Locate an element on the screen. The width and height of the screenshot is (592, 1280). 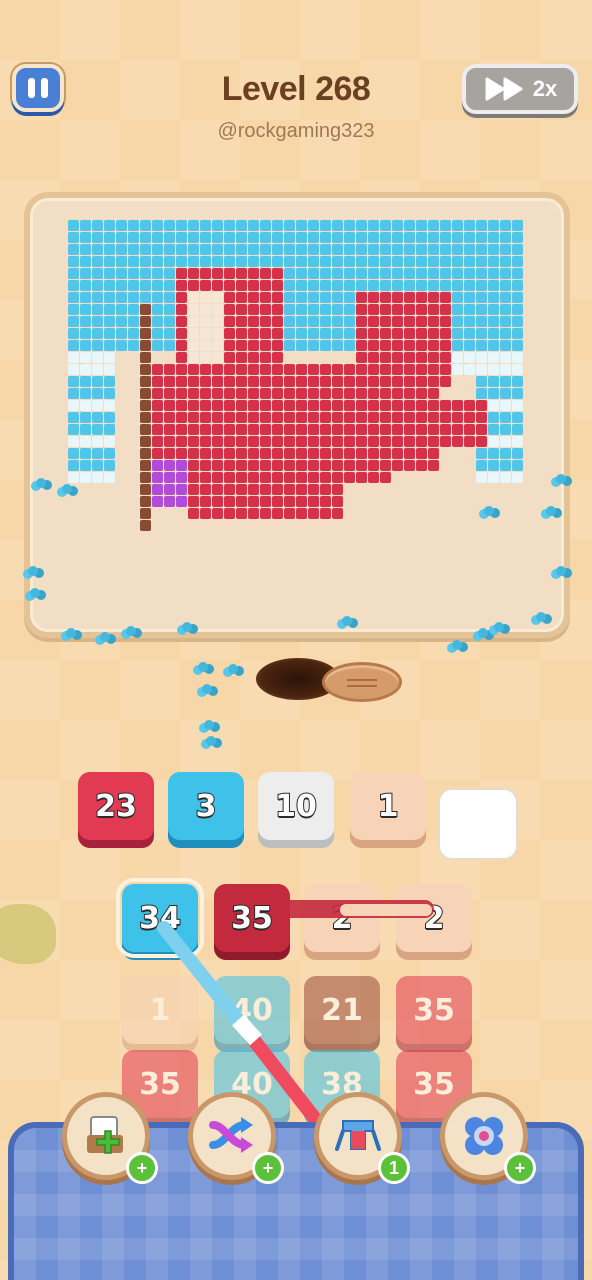
shuffle-badge: + is located at coordinates (268, 1168).